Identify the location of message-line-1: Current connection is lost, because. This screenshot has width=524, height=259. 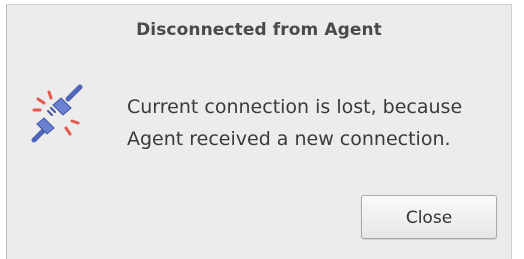
(295, 107).